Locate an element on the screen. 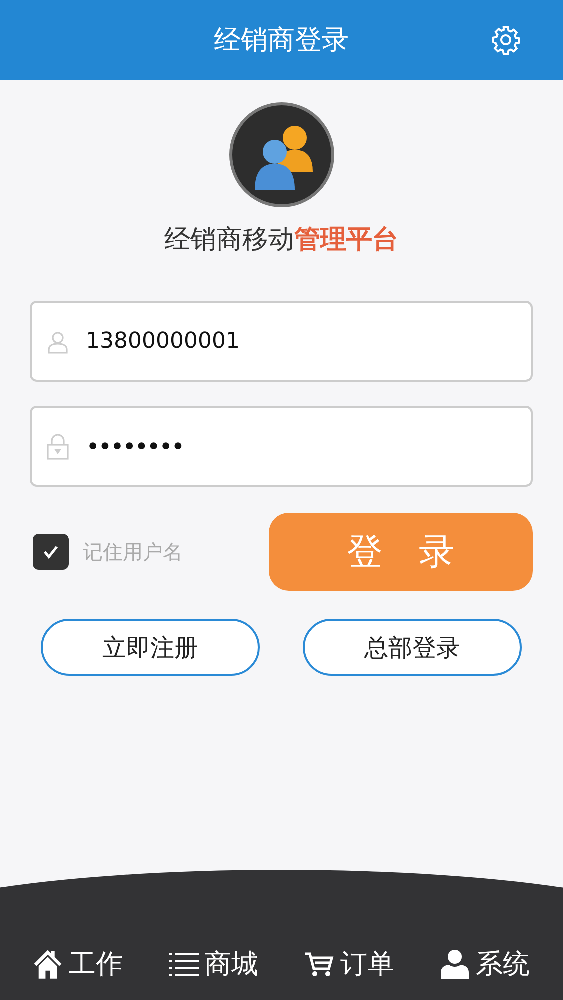  remember-checkbox is located at coordinates (51, 552).